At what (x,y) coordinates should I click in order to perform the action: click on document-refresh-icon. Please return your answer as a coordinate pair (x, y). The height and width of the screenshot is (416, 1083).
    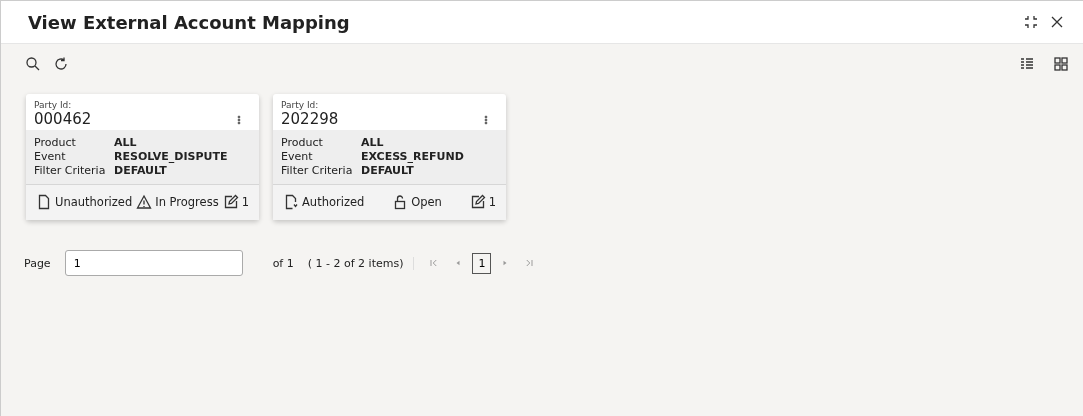
    Looking at the image, I should click on (291, 202).